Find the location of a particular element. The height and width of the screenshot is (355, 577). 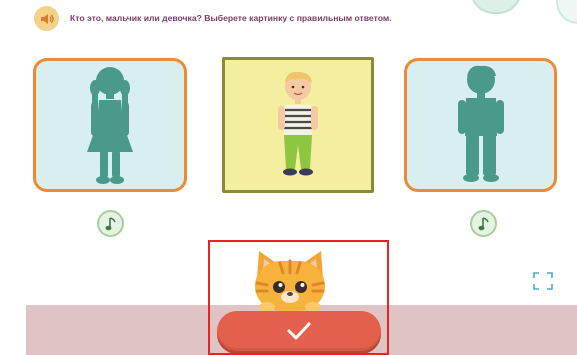

boy-illustration is located at coordinates (298, 123).